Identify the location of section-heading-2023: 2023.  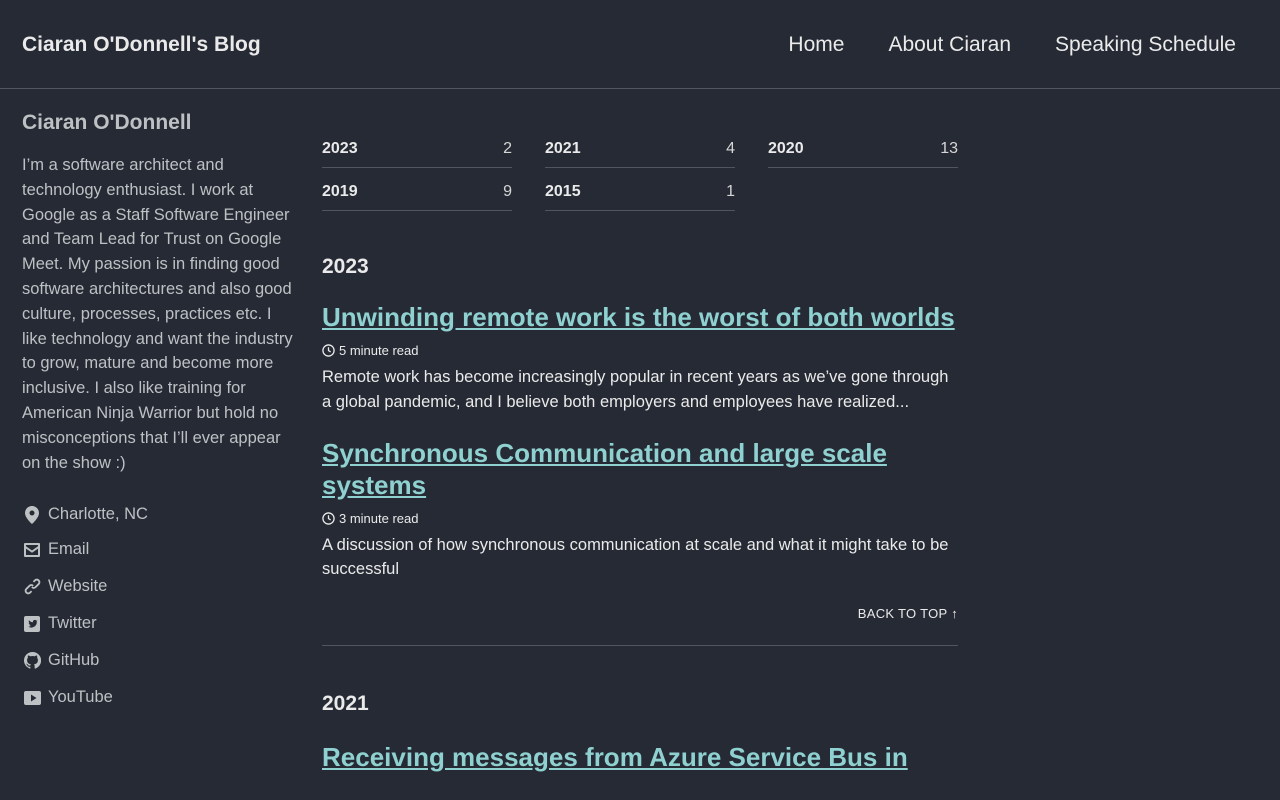
(345, 266).